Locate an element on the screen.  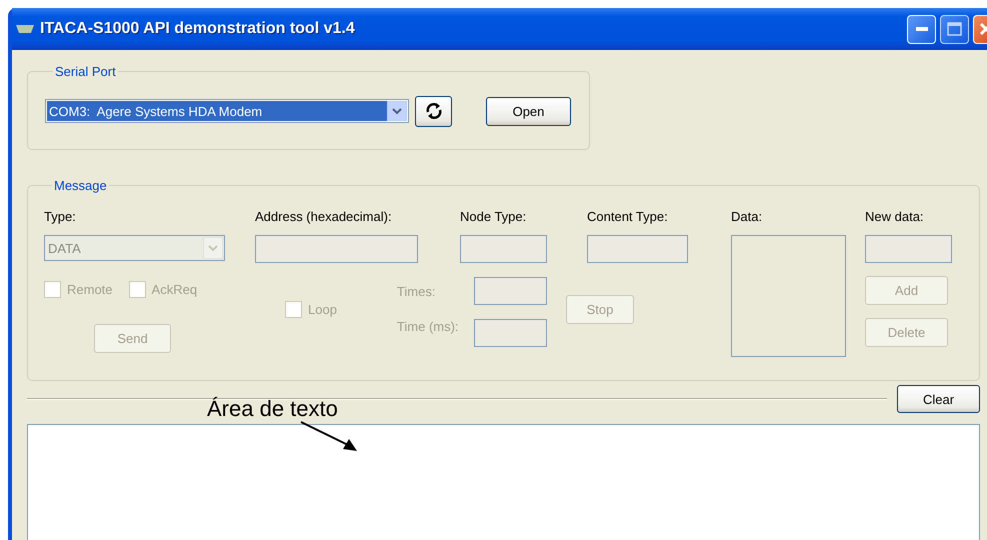
minimize-button is located at coordinates (921, 29).